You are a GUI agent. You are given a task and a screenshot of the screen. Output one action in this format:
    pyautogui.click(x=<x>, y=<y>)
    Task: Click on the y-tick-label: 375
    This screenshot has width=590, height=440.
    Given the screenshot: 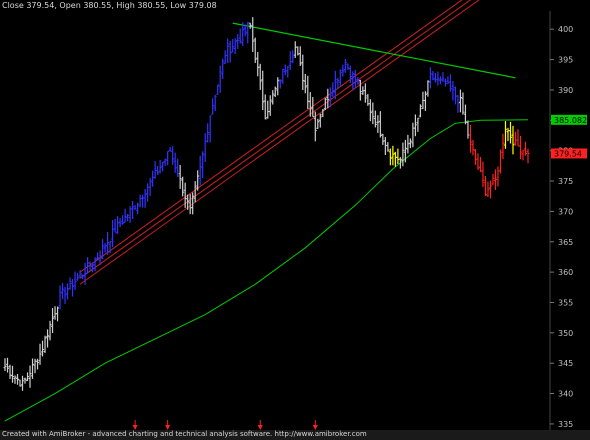 What is the action you would take?
    pyautogui.click(x=565, y=181)
    